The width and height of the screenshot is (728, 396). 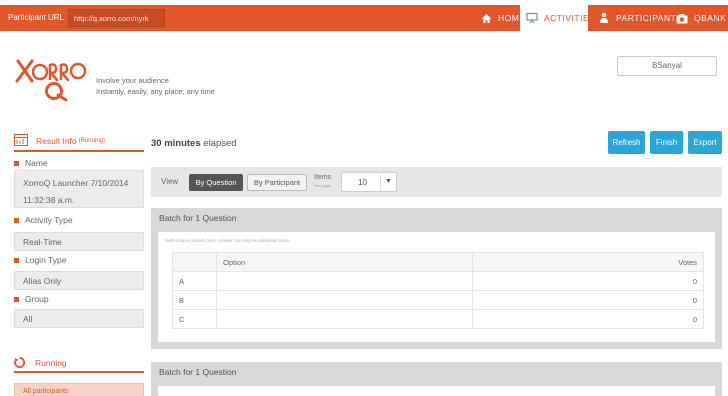 What do you see at coordinates (277, 182) in the screenshot?
I see `by-participant-button: By Participant` at bounding box center [277, 182].